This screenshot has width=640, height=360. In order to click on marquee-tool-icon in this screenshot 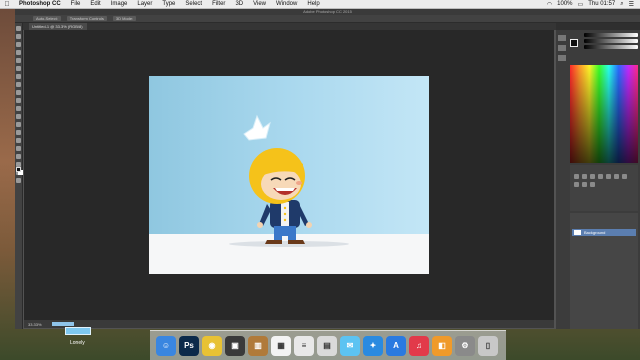, I will do `click(18, 36)`.